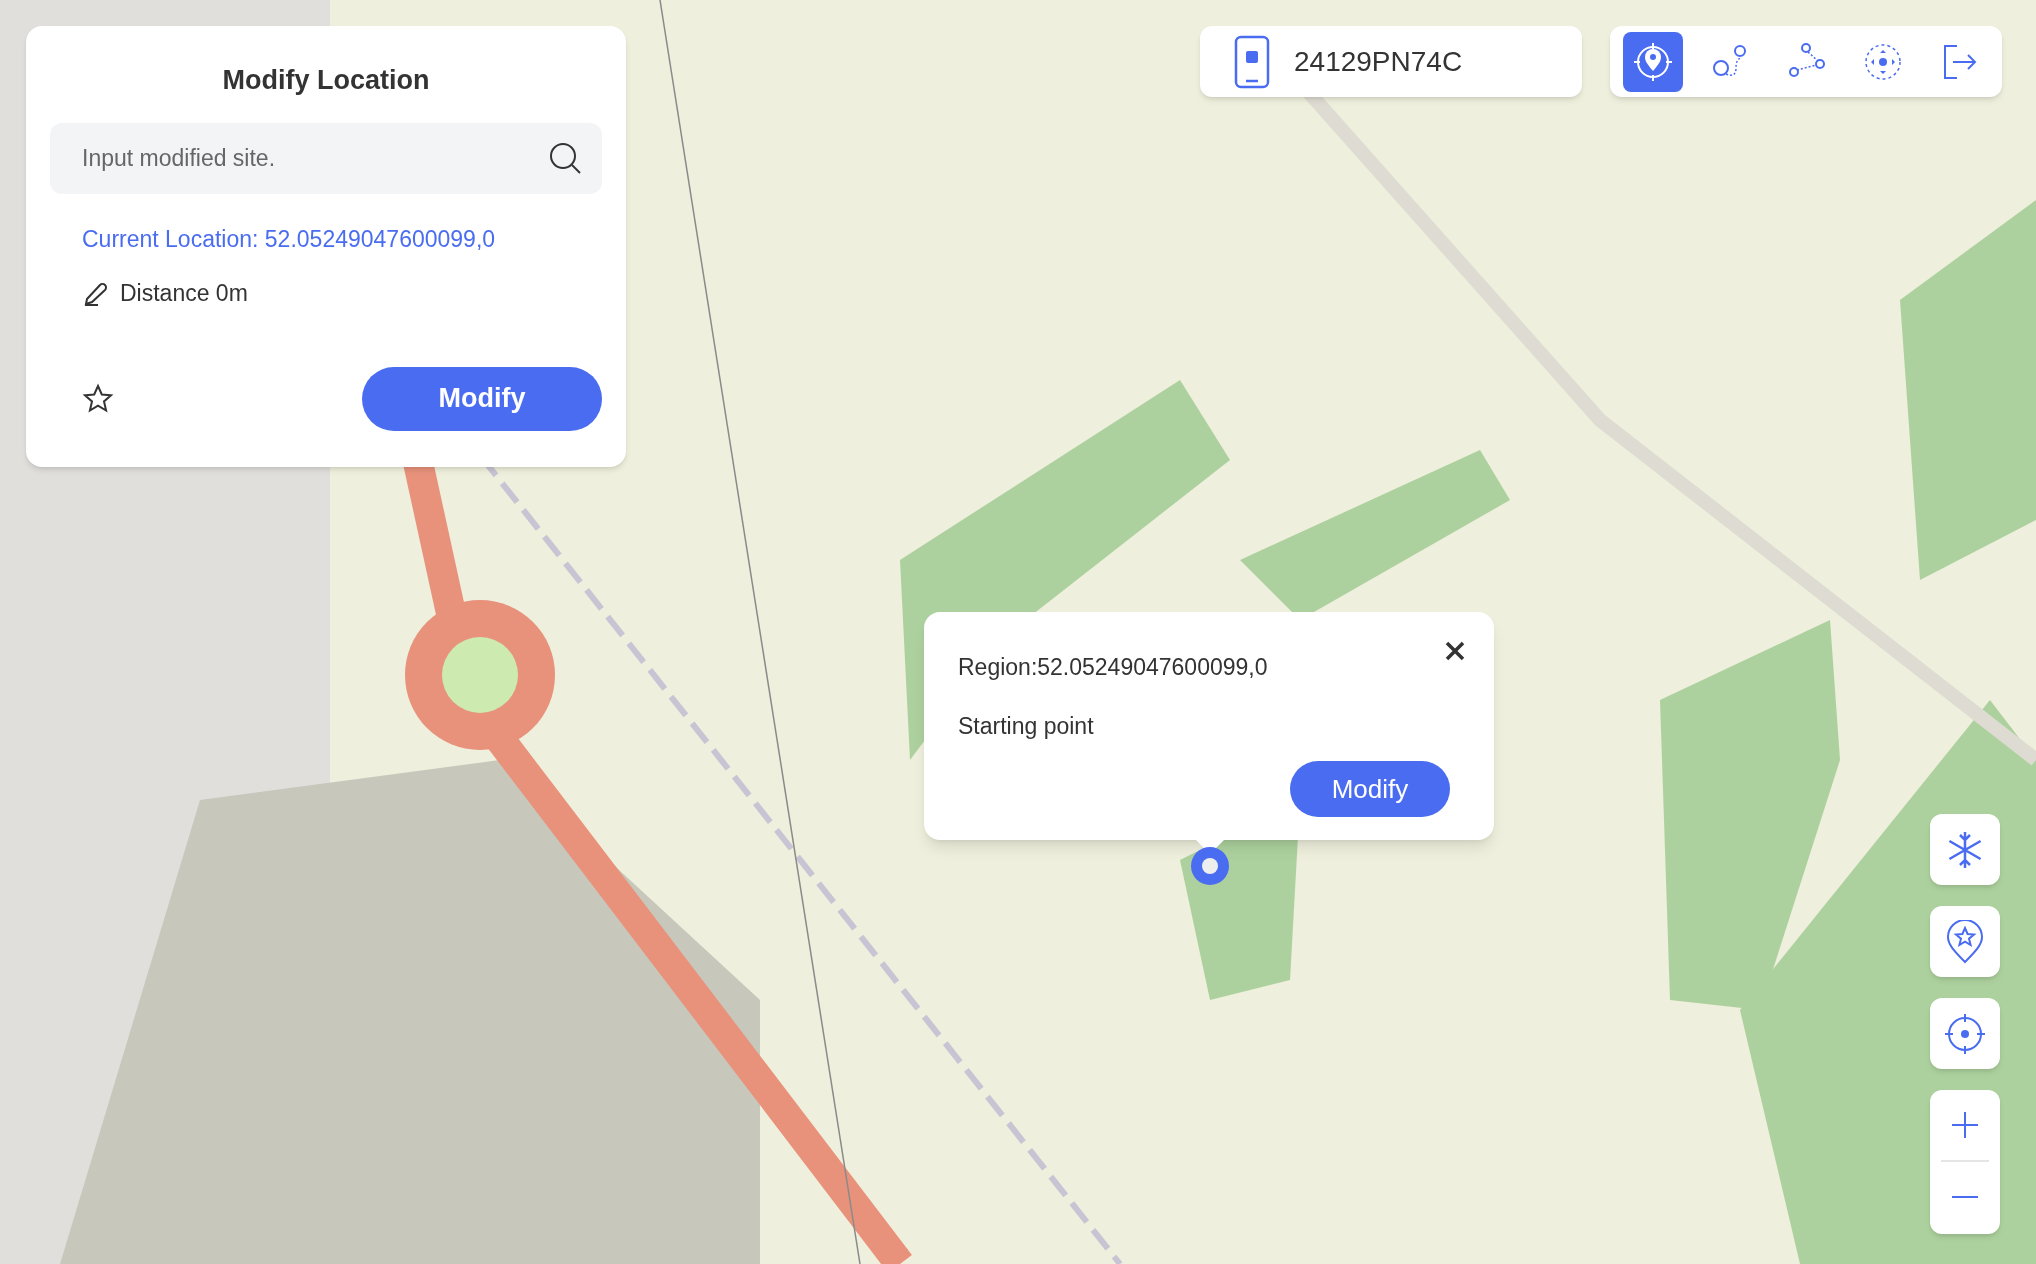 Image resolution: width=2036 pixels, height=1264 pixels. What do you see at coordinates (1210, 866) in the screenshot?
I see `location-pin-icon` at bounding box center [1210, 866].